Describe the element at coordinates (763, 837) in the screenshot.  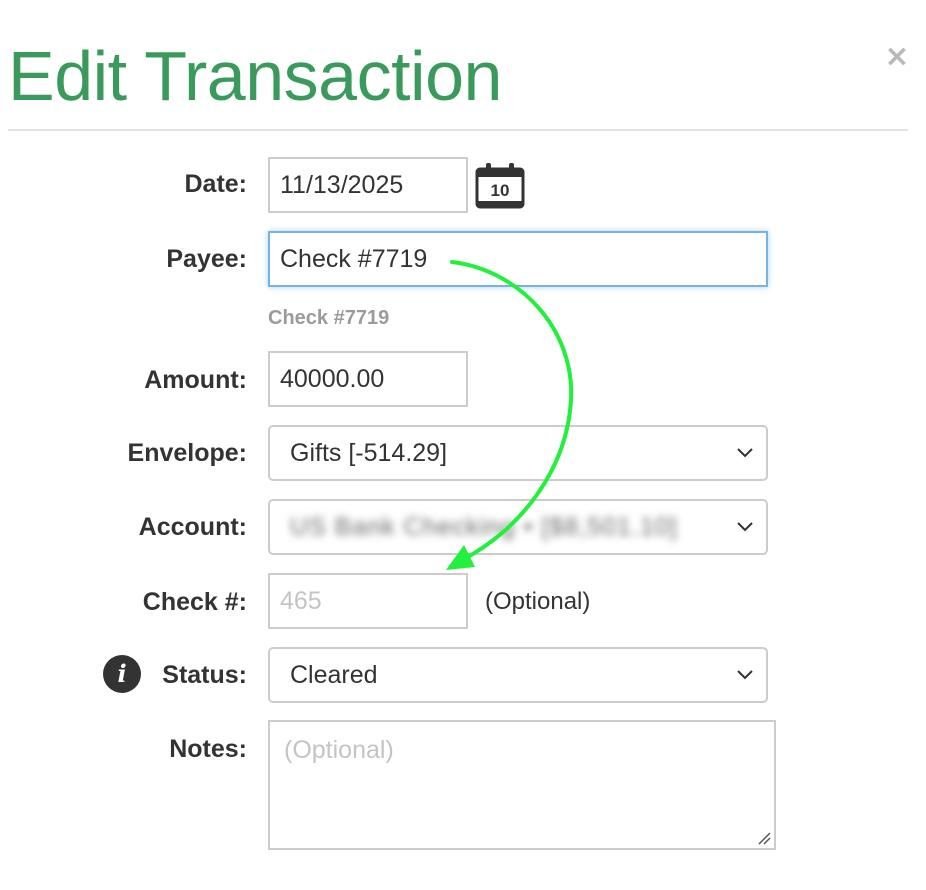
I see `resize-handle-icon` at that location.